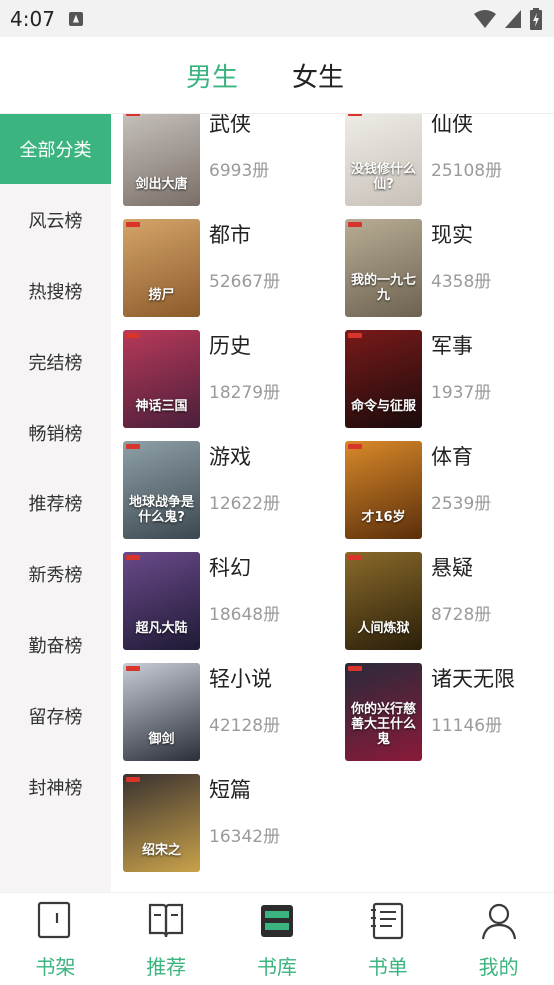 This screenshot has height=985, width=554. What do you see at coordinates (166, 920) in the screenshot?
I see `book-open-icon` at bounding box center [166, 920].